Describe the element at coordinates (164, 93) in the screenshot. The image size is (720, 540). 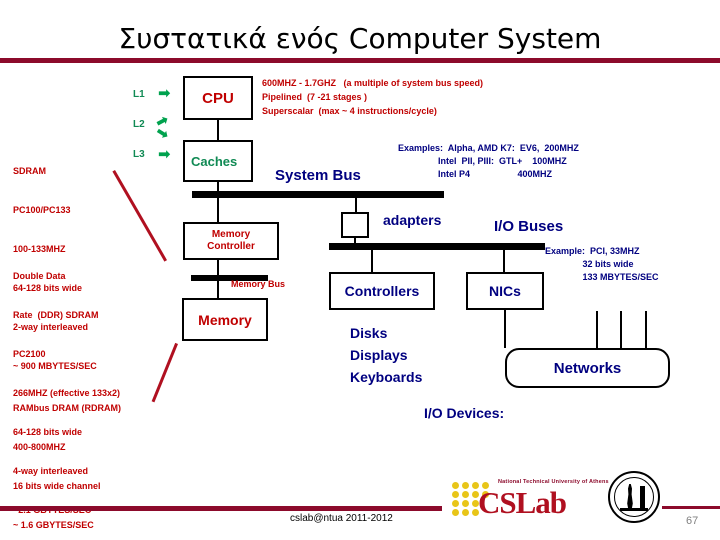
I see `arrow-right-icon-l1: ➡` at that location.